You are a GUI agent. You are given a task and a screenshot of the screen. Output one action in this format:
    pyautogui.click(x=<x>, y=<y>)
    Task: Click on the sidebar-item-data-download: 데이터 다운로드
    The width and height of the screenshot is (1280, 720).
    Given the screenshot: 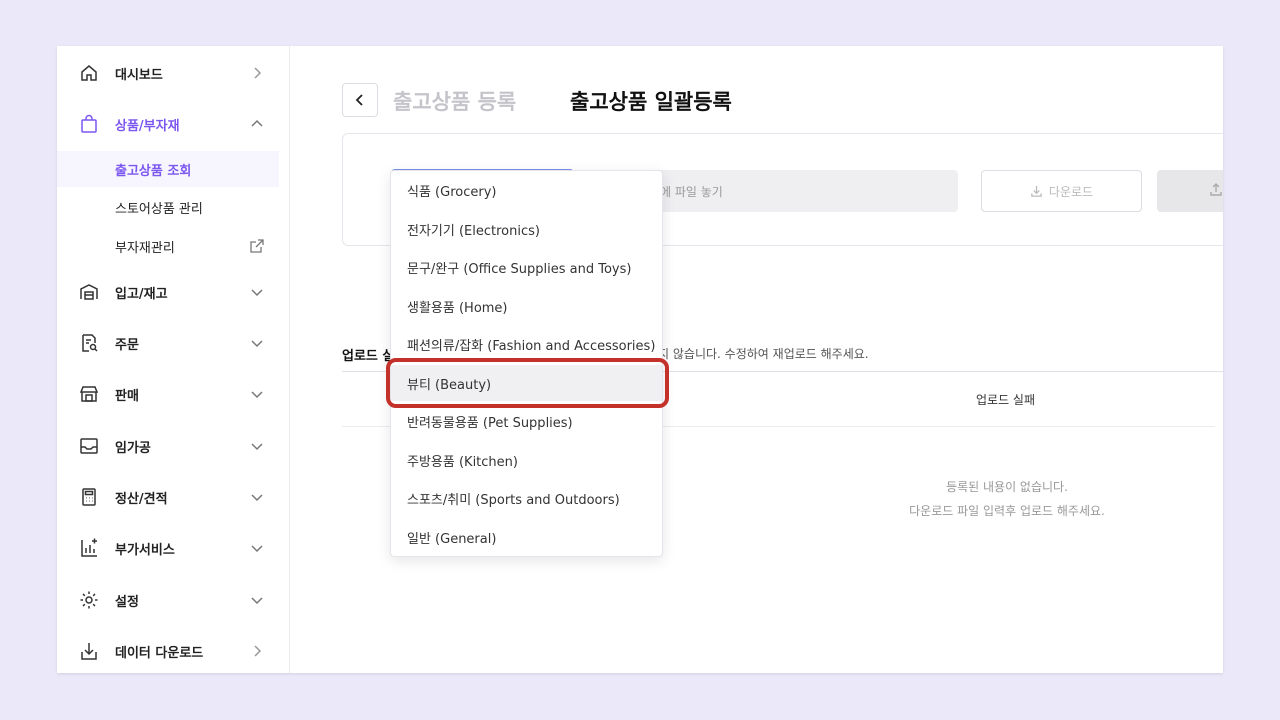 What is the action you would take?
    pyautogui.click(x=173, y=651)
    